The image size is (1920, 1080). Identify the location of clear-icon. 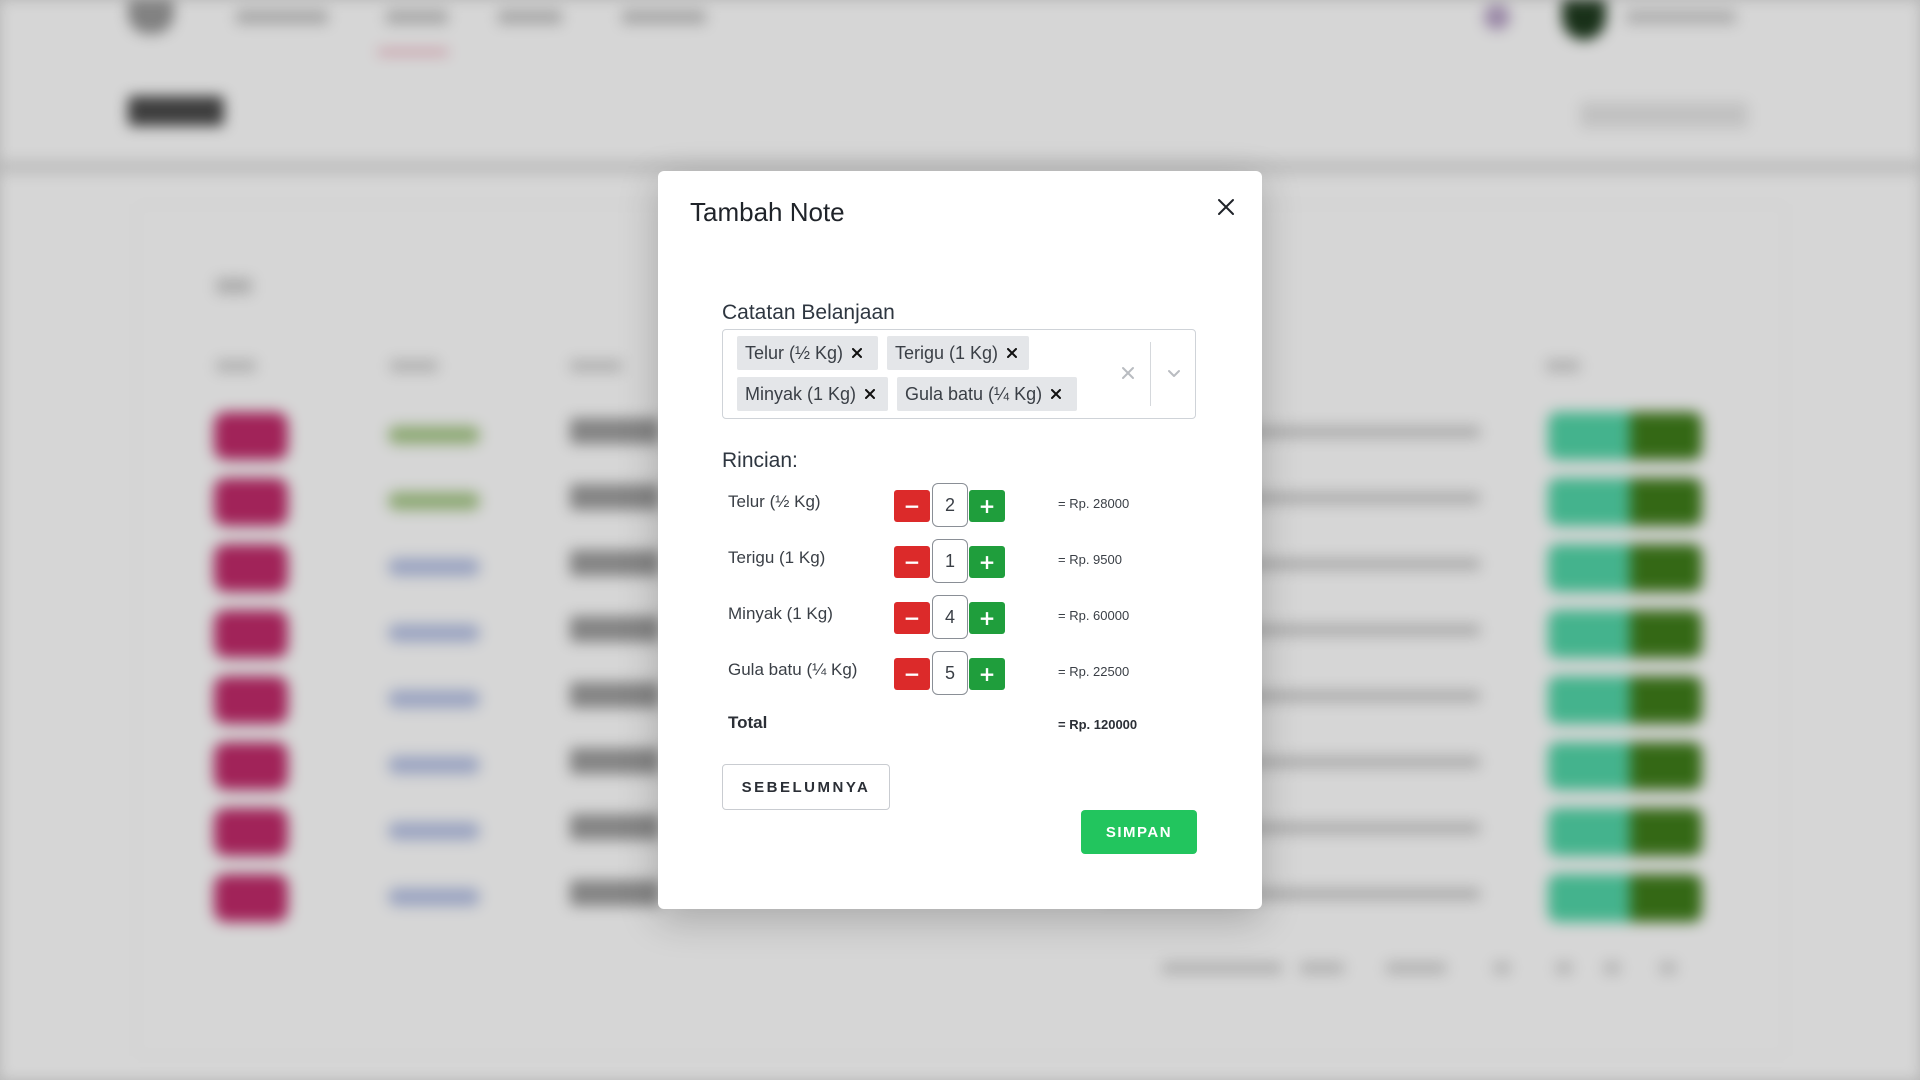
(1128, 373).